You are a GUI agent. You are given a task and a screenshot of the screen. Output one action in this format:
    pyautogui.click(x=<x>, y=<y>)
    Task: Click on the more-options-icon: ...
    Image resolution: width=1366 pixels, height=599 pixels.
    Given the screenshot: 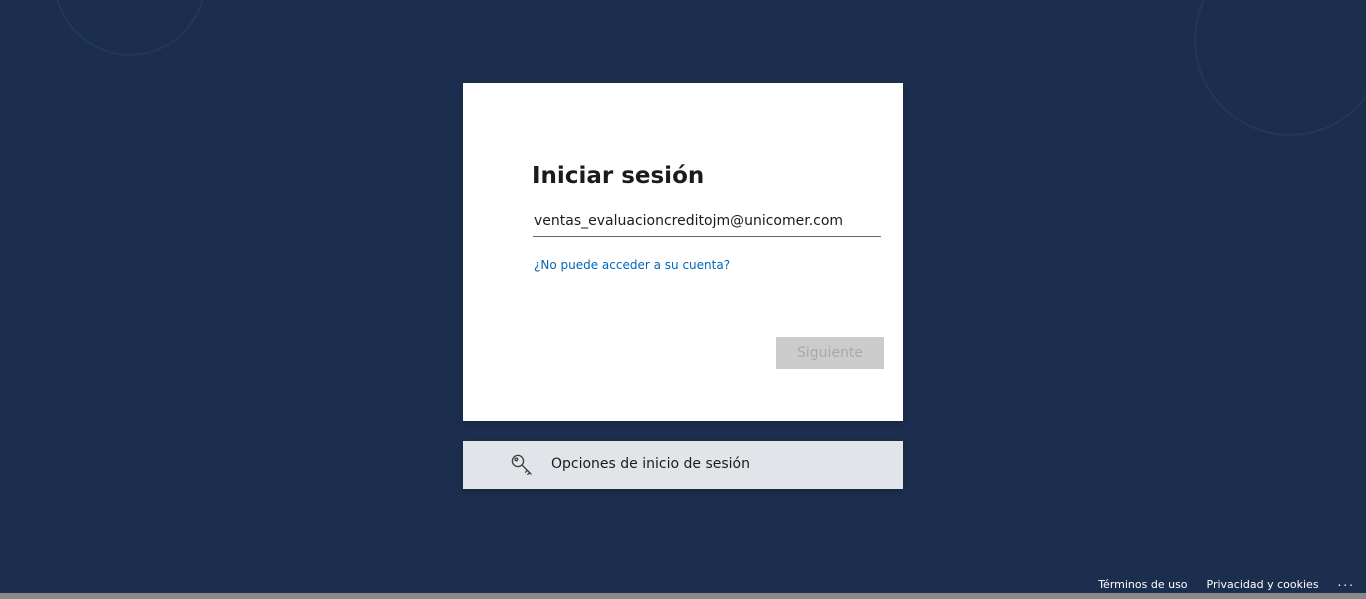 What is the action you would take?
    pyautogui.click(x=1346, y=582)
    